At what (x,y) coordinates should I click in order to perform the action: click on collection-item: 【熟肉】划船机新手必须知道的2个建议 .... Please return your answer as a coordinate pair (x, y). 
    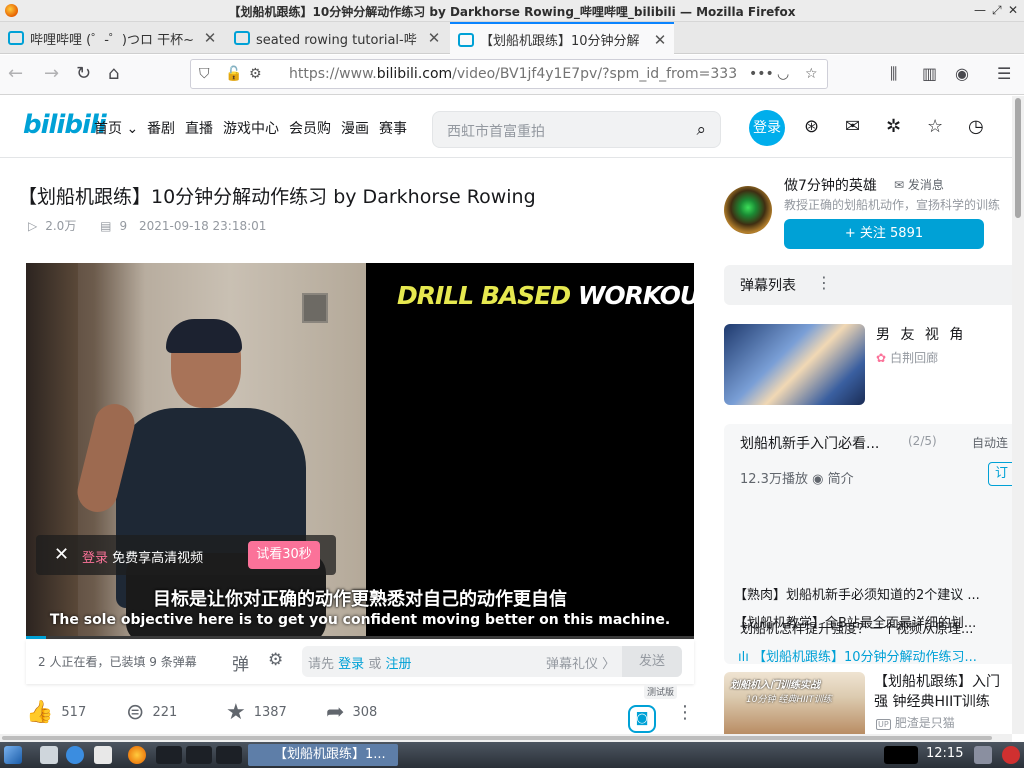
    Looking at the image, I should click on (873, 593).